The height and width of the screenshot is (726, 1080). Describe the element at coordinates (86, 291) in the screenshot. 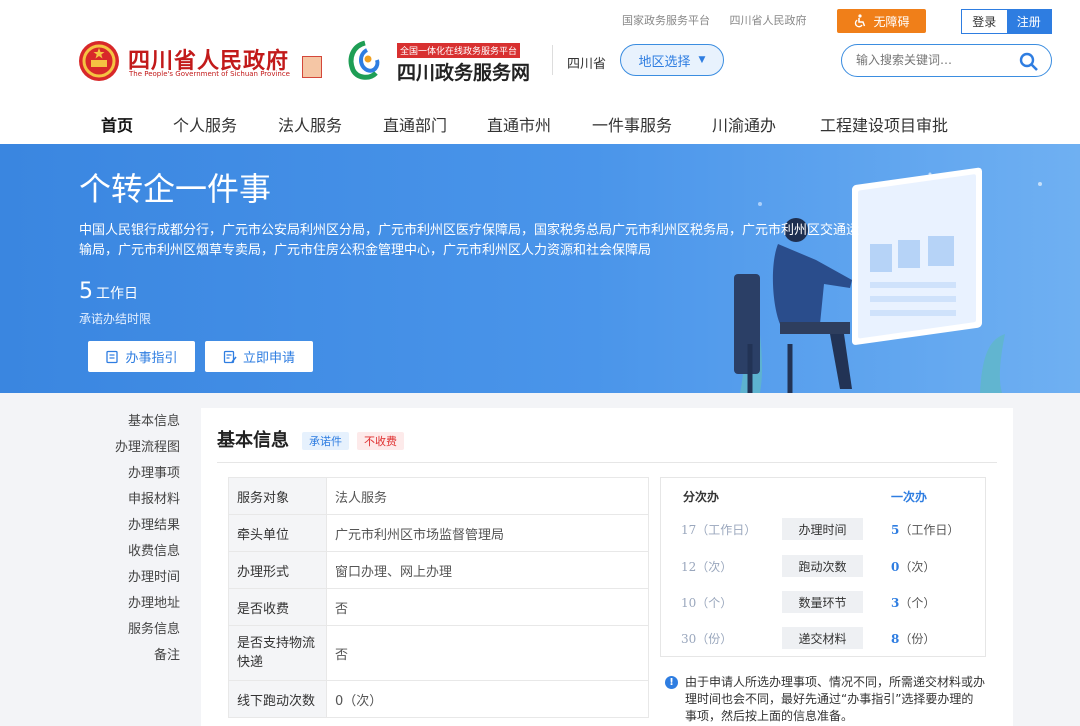

I see `promised-days-value: 5` at that location.